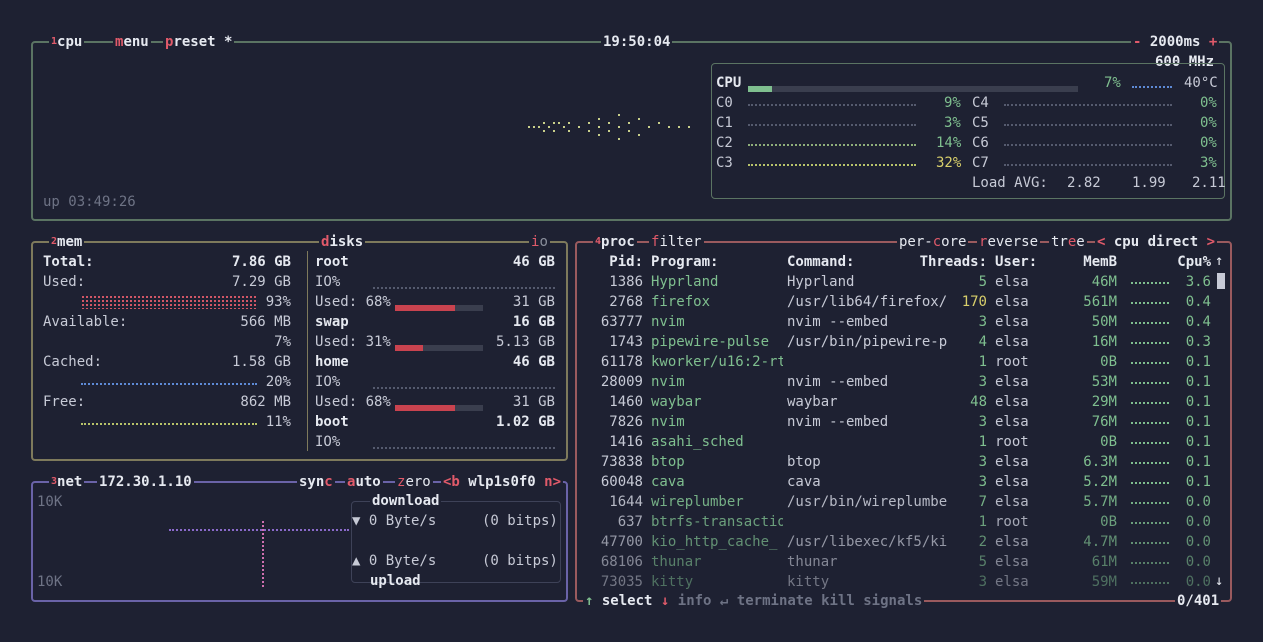 The height and width of the screenshot is (642, 1263). Describe the element at coordinates (902, 562) in the screenshot. I see `table-row: 68106 thunar thunar 5 elsa 61M 0.0` at that location.